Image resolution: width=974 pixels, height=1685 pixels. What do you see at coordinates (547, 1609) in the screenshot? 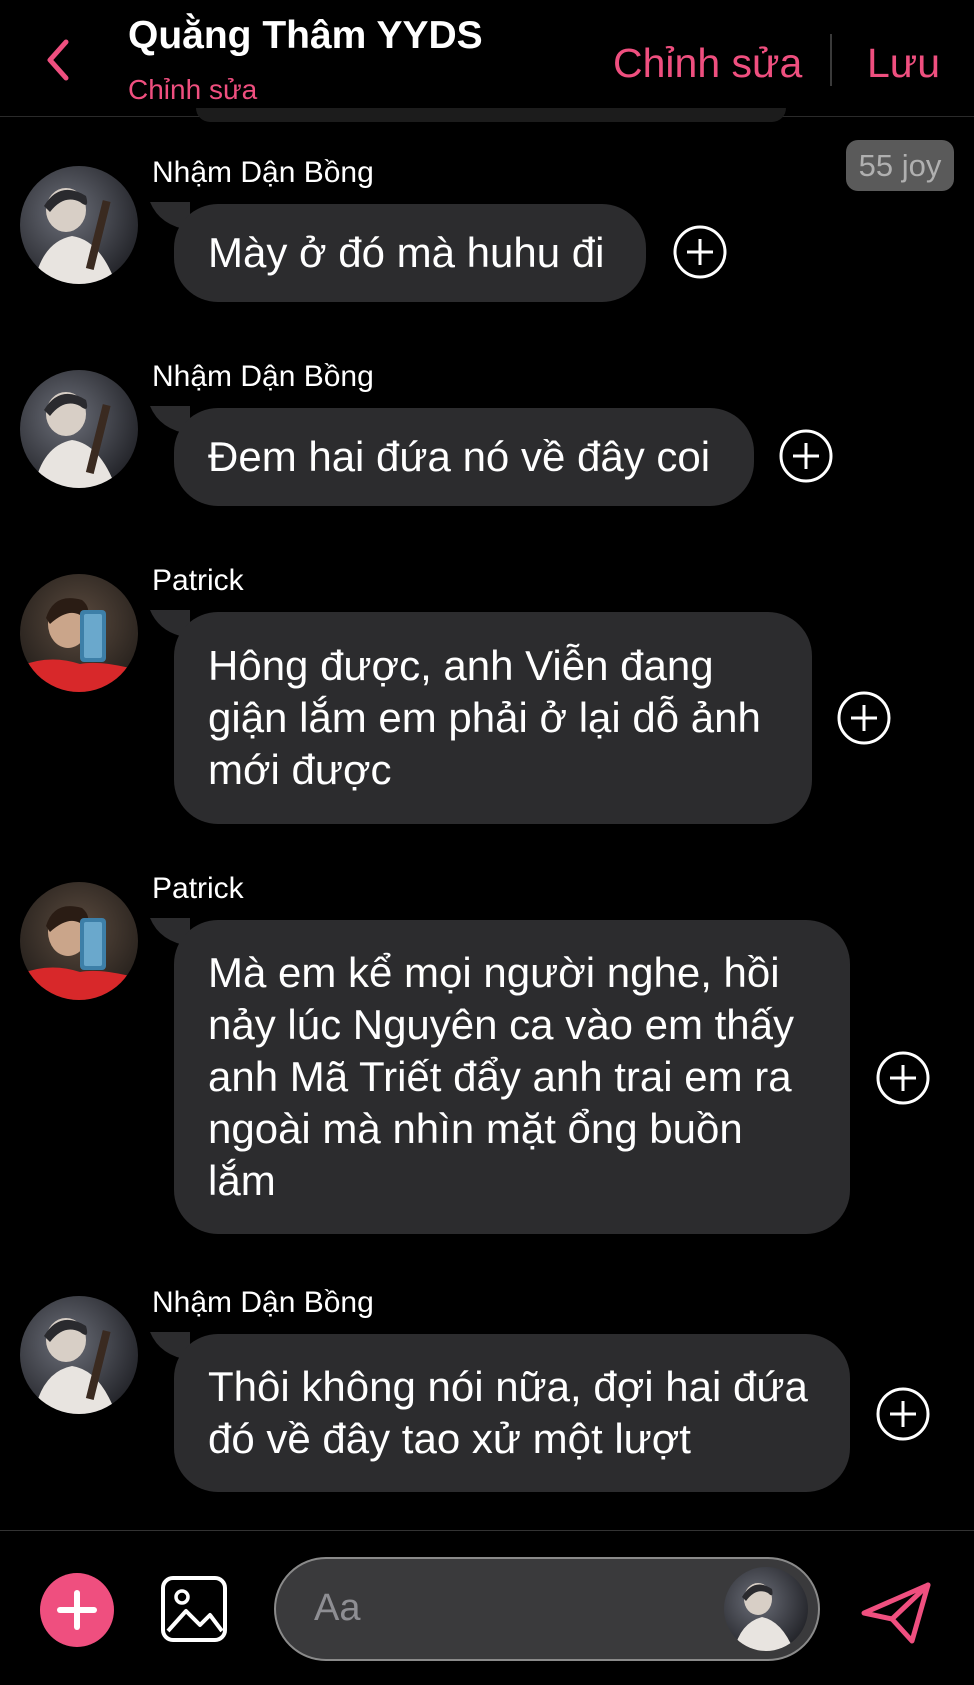
I see `message-input: Aa` at bounding box center [547, 1609].